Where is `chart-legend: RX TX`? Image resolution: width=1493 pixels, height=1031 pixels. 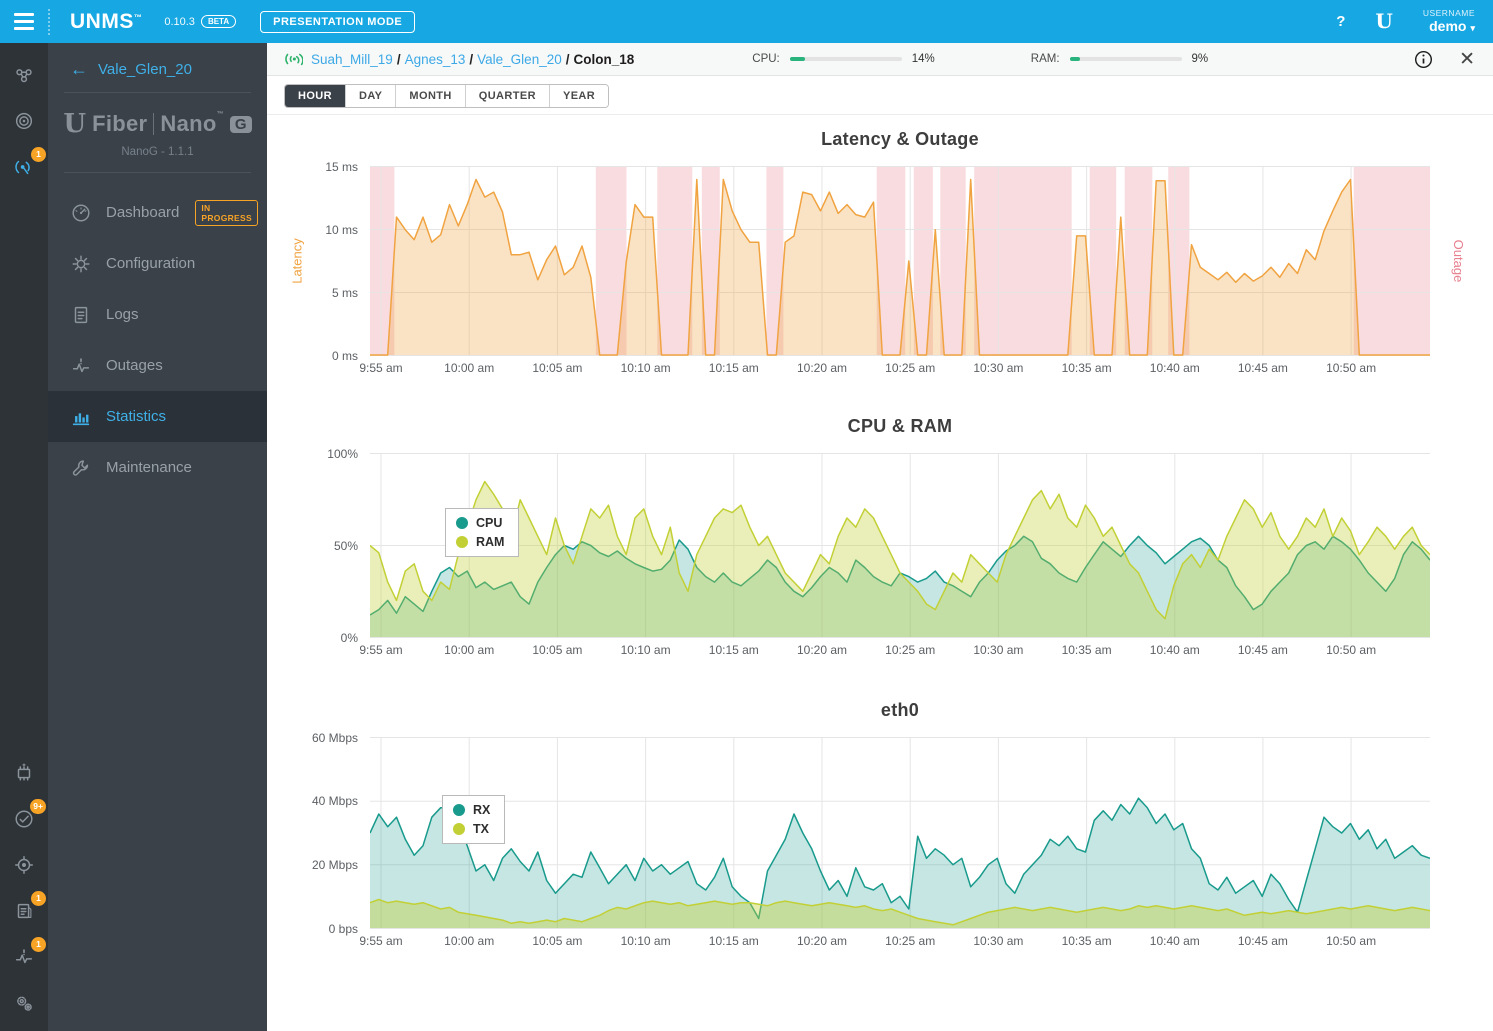
chart-legend: RX TX is located at coordinates (474, 819).